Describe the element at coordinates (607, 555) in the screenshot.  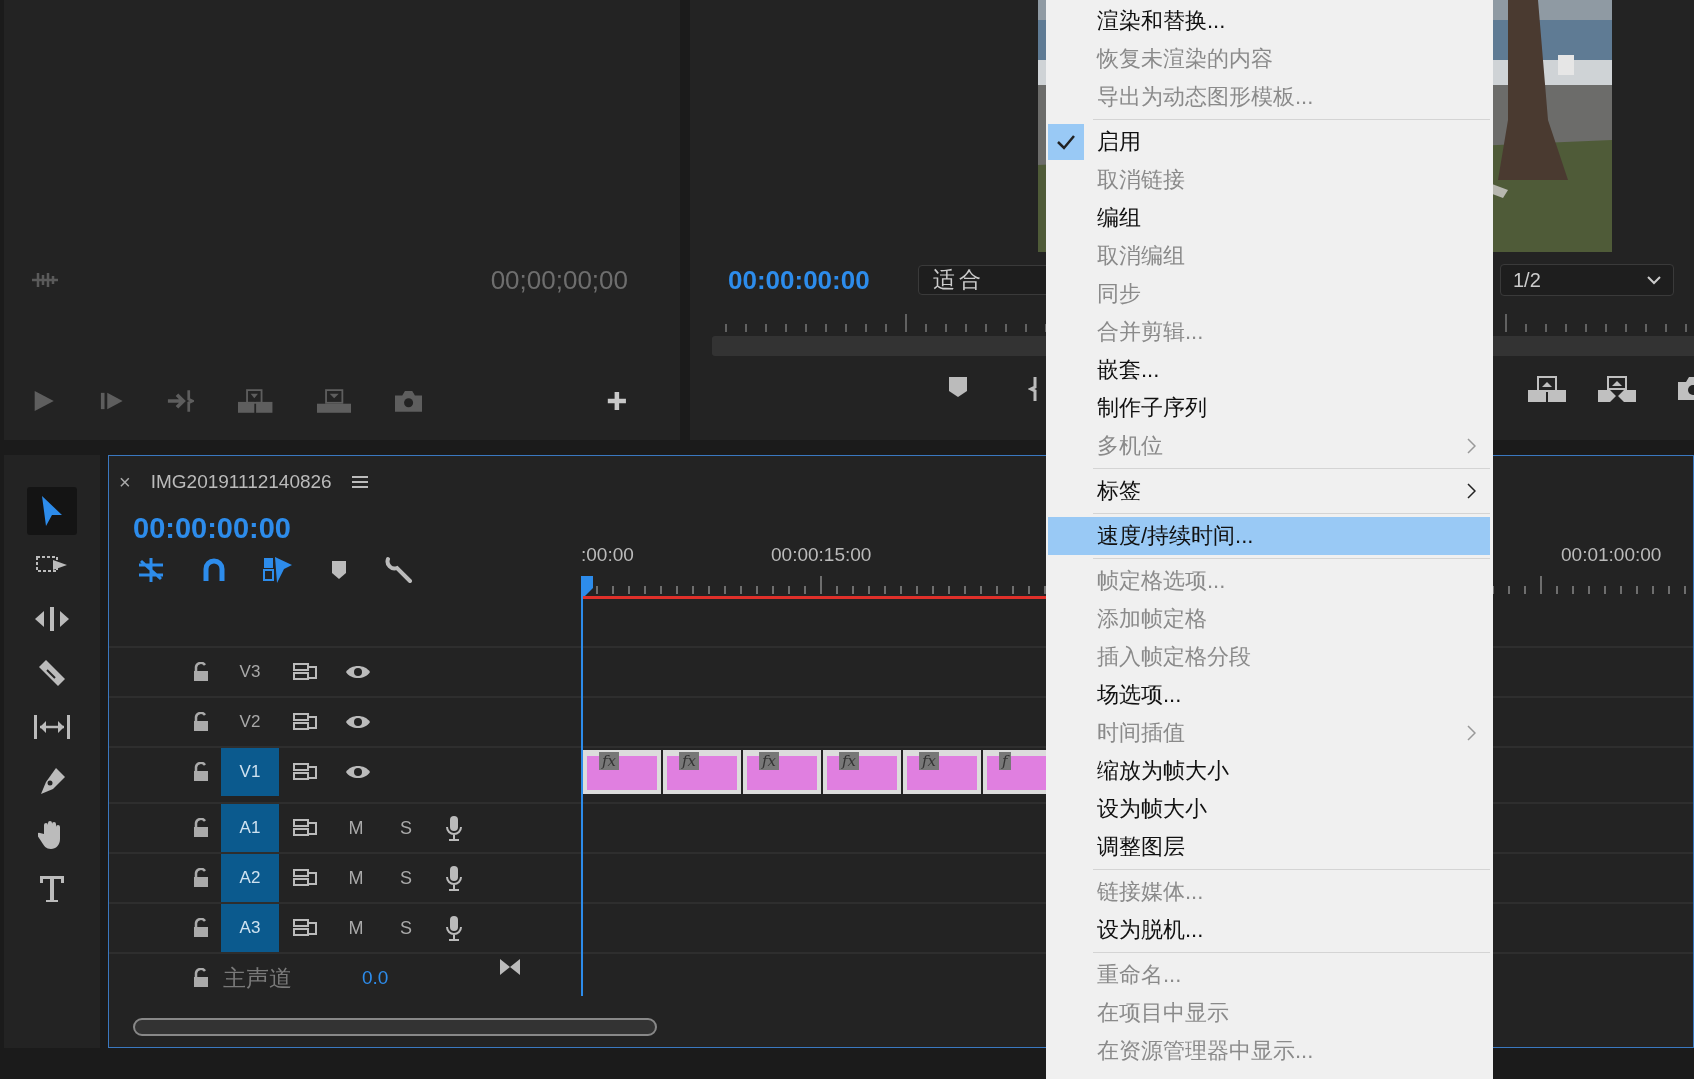
I see `ruler-time-label: :00:00` at that location.